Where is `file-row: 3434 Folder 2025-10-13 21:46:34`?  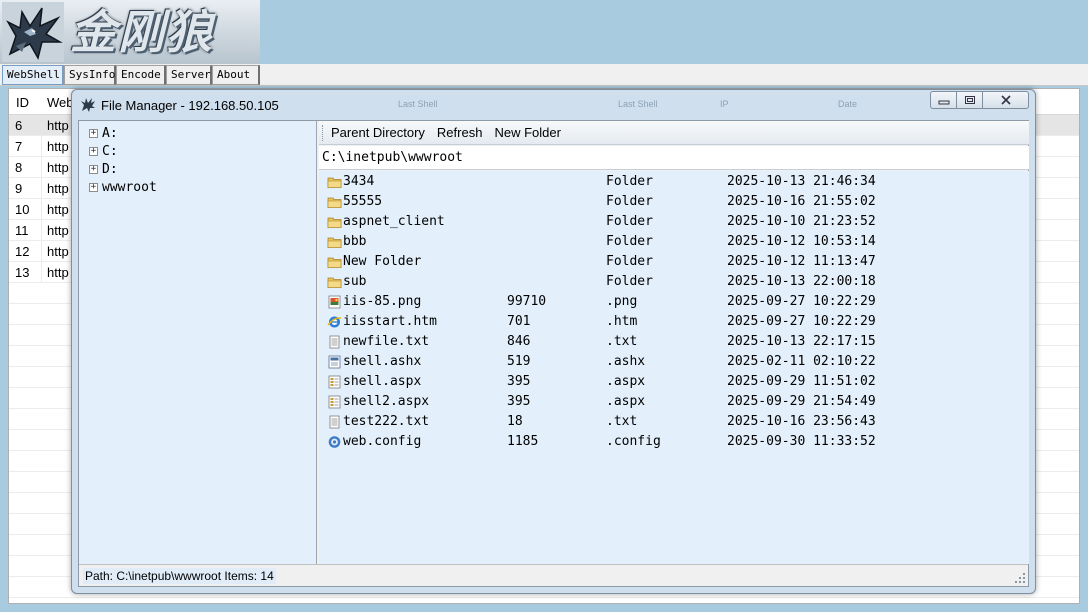
file-row: 3434 Folder 2025-10-13 21:46:34 is located at coordinates (674, 182).